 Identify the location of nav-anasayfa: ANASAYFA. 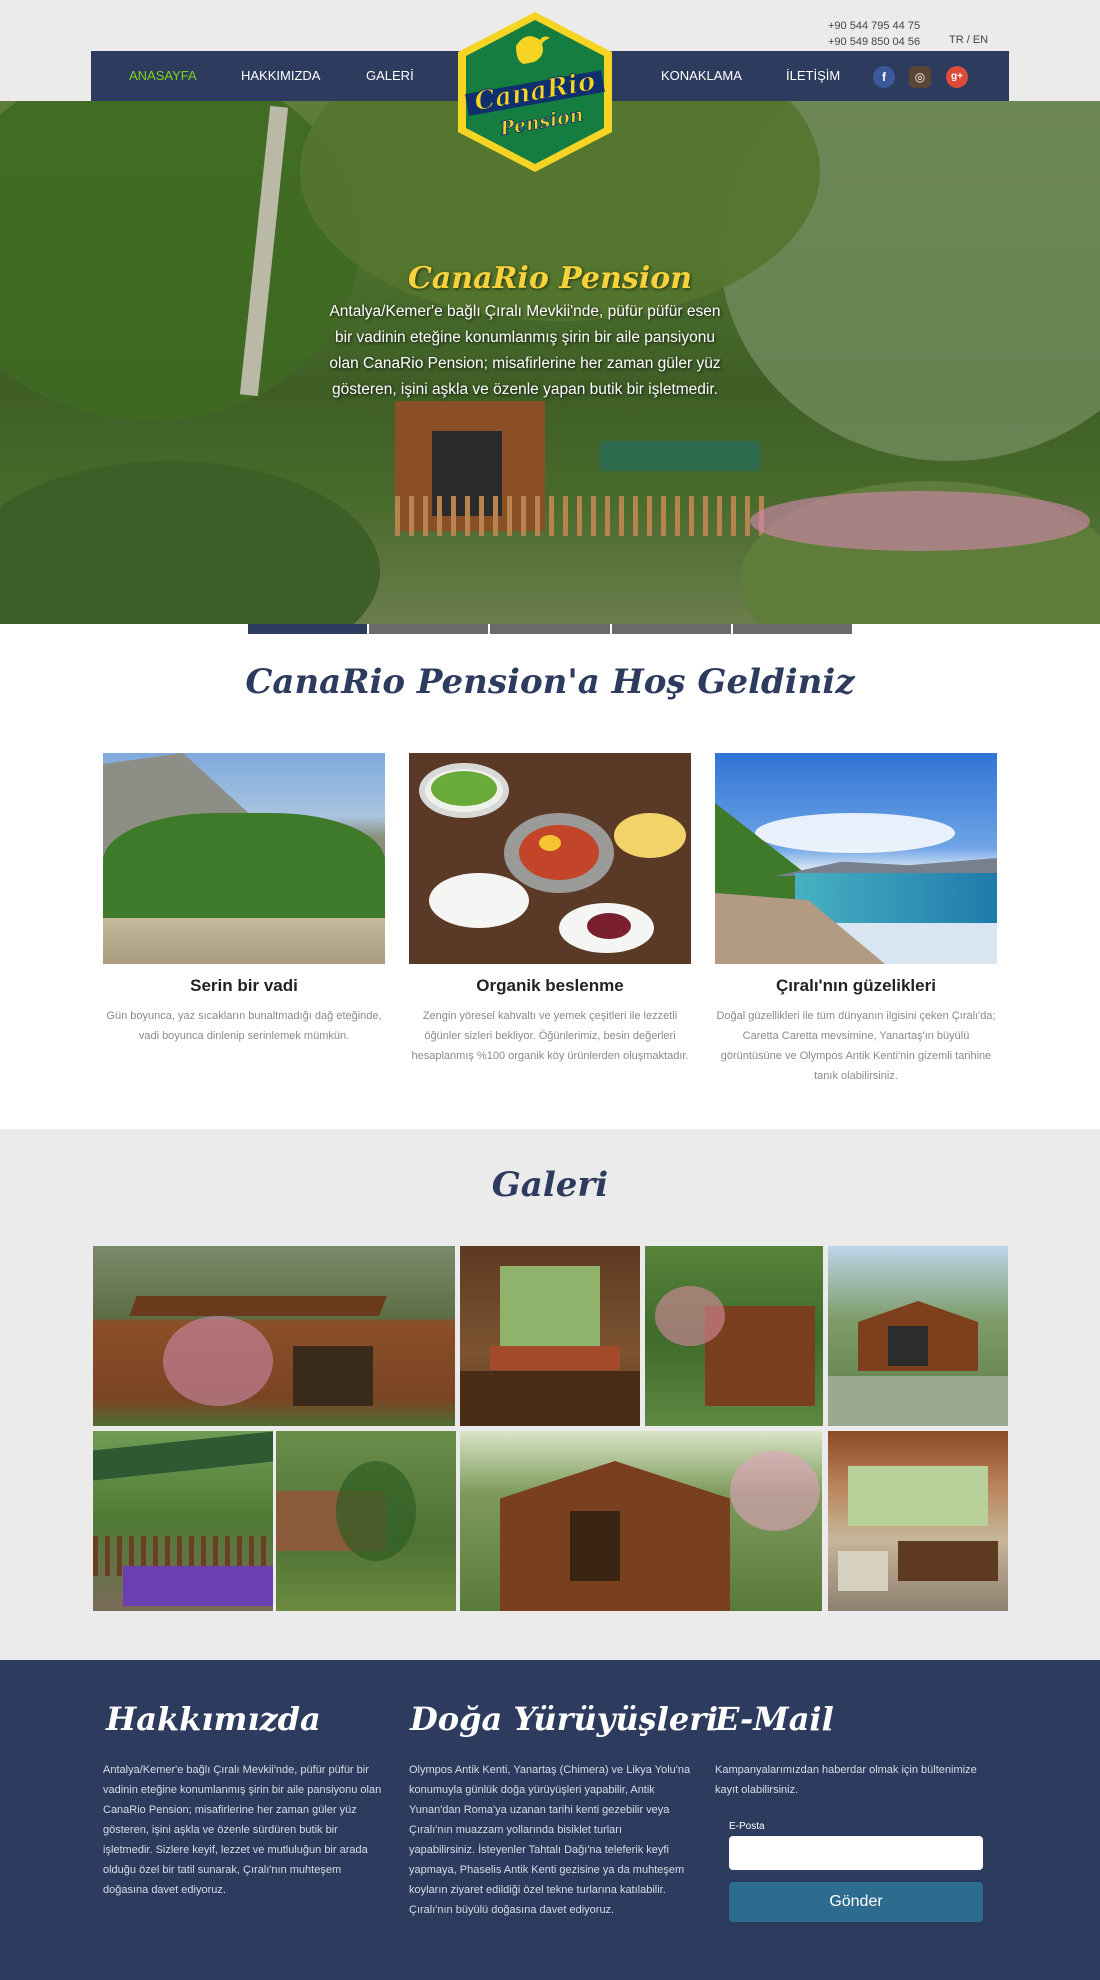
(163, 76).